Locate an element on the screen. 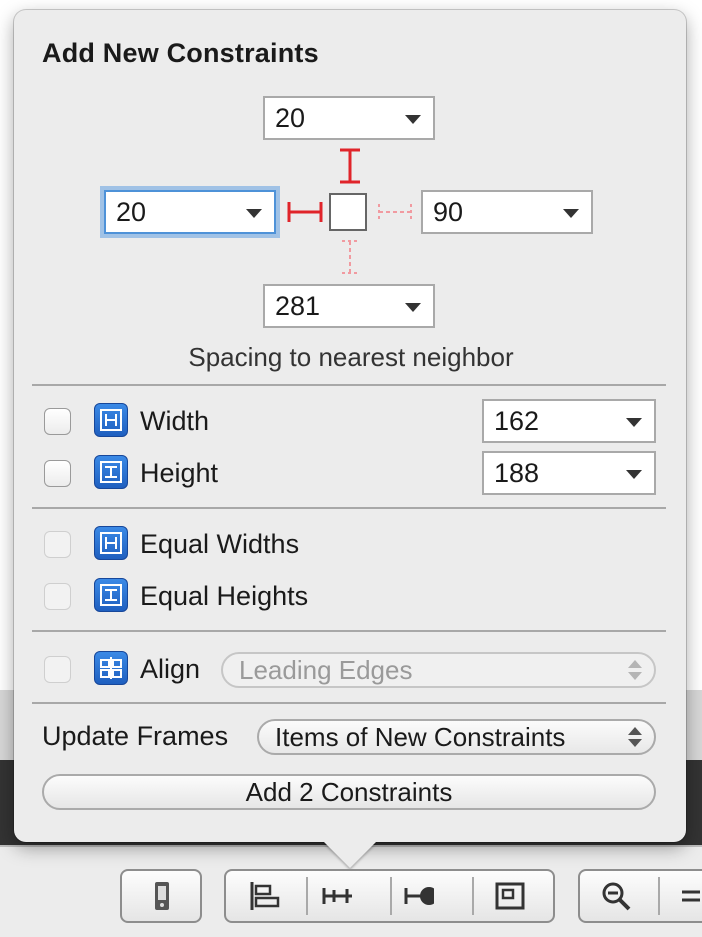 Image resolution: width=702 pixels, height=937 pixels. width-constraint-icon is located at coordinates (111, 420).